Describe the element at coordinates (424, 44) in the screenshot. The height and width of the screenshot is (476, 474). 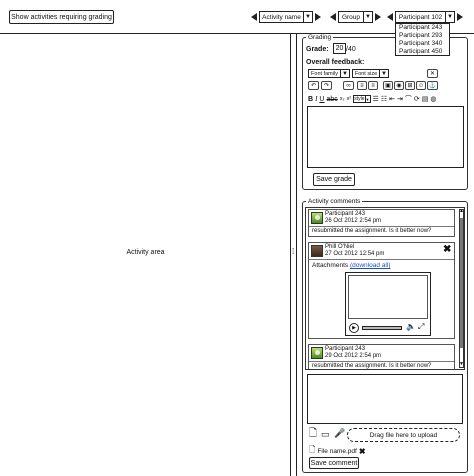
I see `participant-option: Participant 340` at that location.